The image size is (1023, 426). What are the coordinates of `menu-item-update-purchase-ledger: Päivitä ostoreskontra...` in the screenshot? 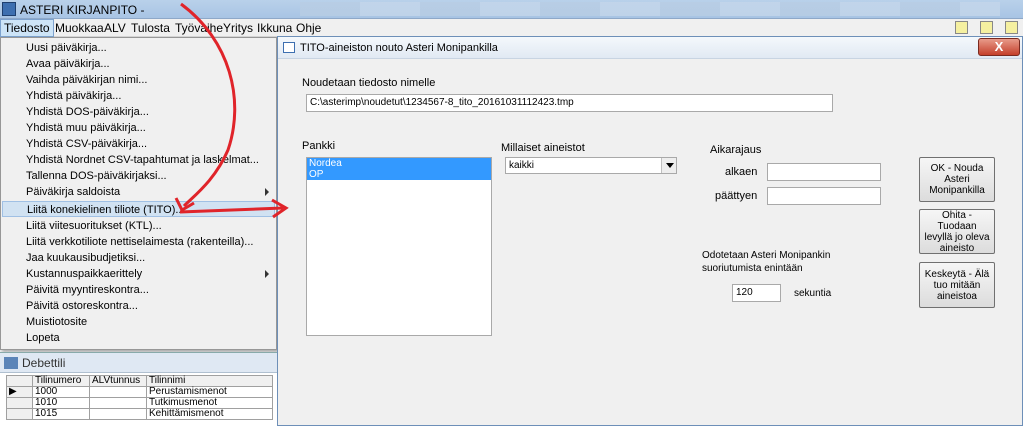 It's located at (138, 306).